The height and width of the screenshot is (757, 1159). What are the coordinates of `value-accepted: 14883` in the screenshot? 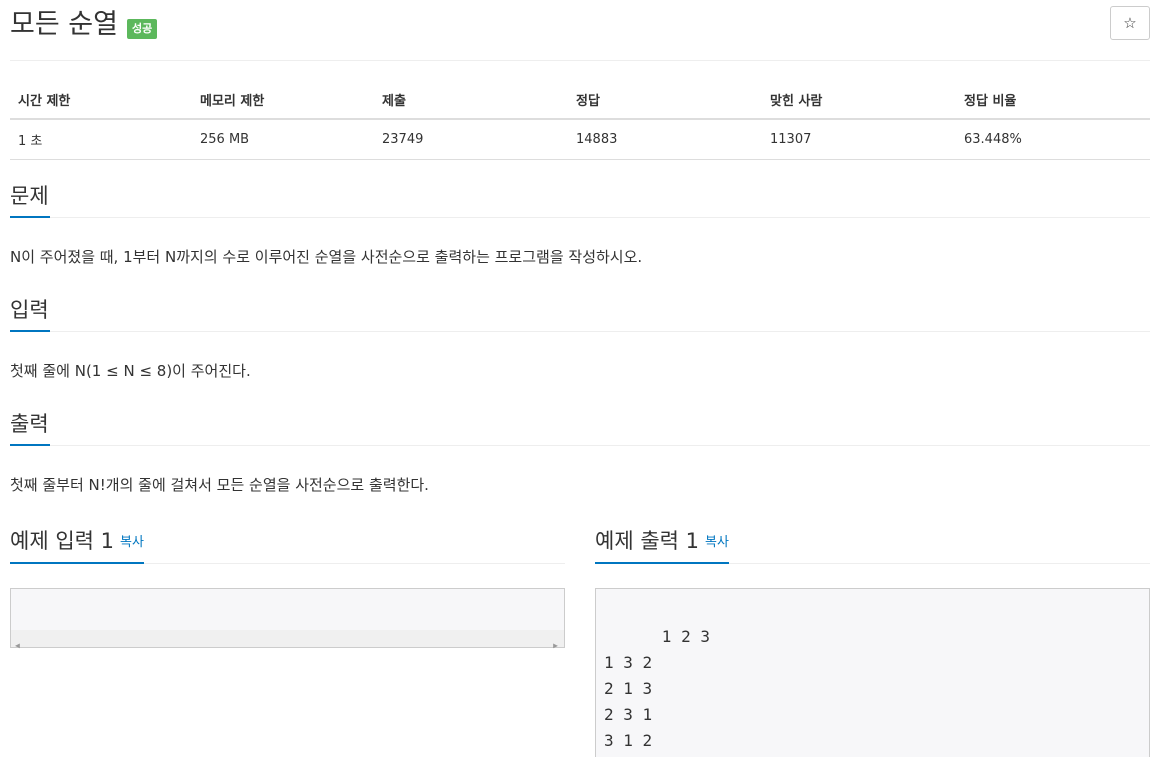 It's located at (665, 139).